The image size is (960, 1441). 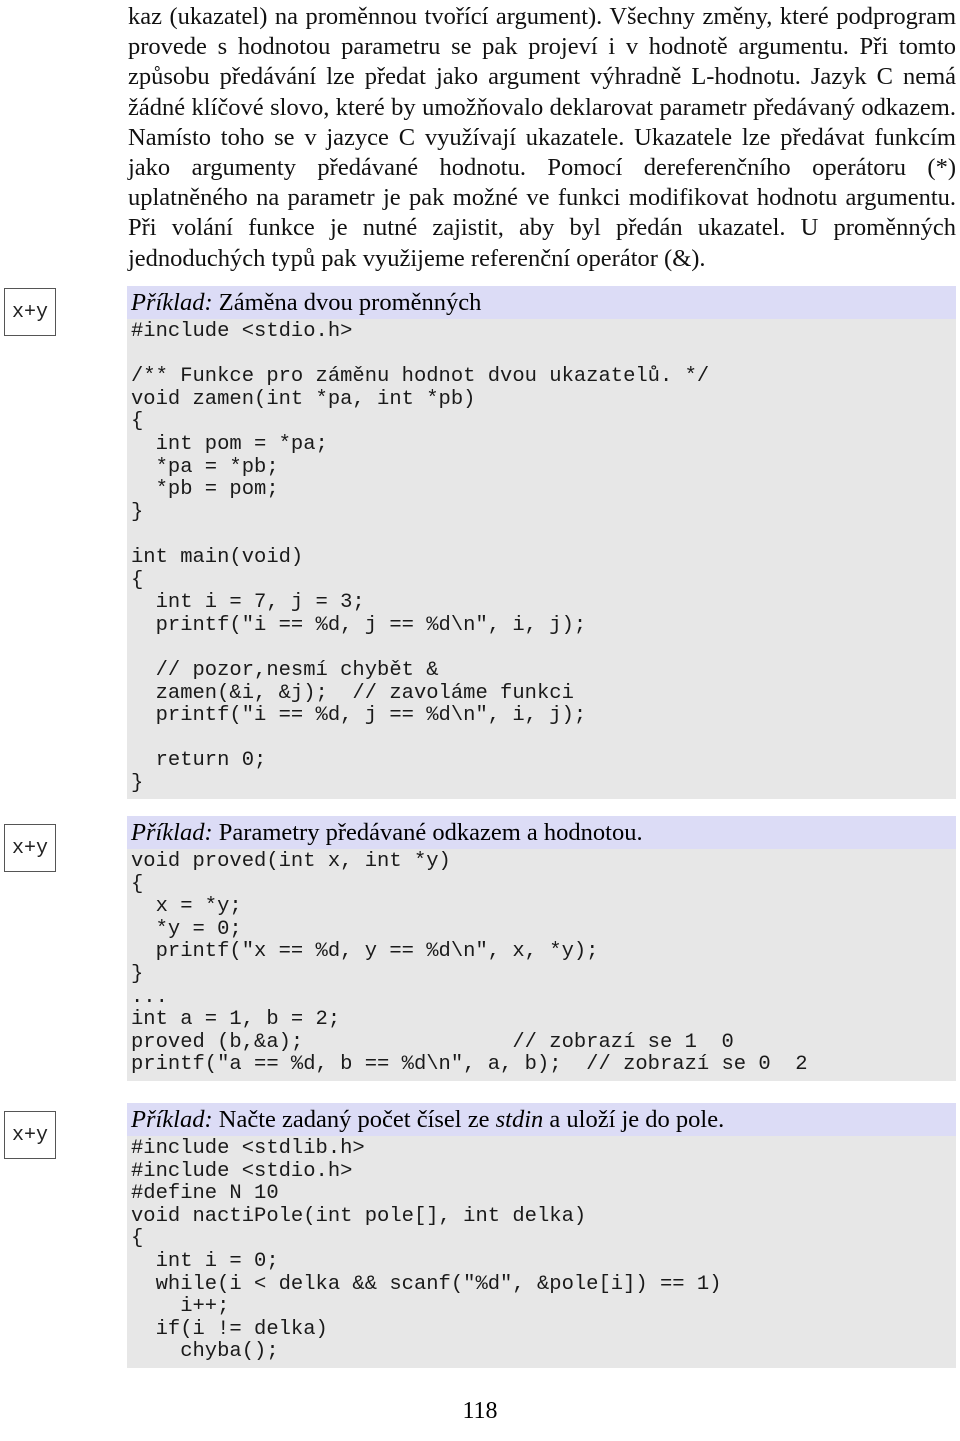 What do you see at coordinates (634, 1119) in the screenshot?
I see `example-header-title-part2: a uloží je do pole.` at bounding box center [634, 1119].